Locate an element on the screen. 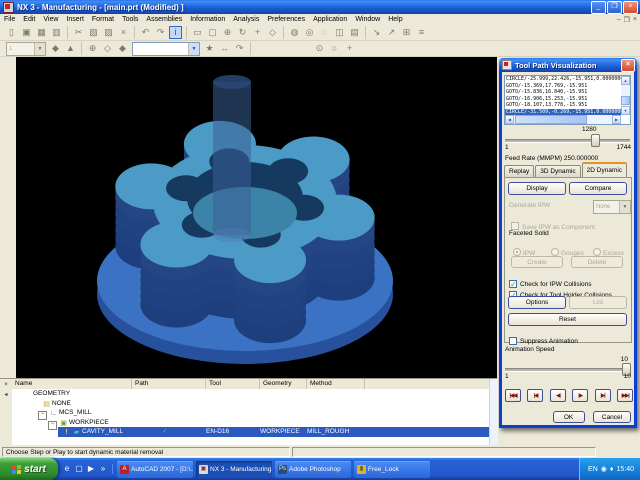 Image resolution: width=640 pixels, height=480 pixels. volume-icon: ◉ is located at coordinates (604, 469).